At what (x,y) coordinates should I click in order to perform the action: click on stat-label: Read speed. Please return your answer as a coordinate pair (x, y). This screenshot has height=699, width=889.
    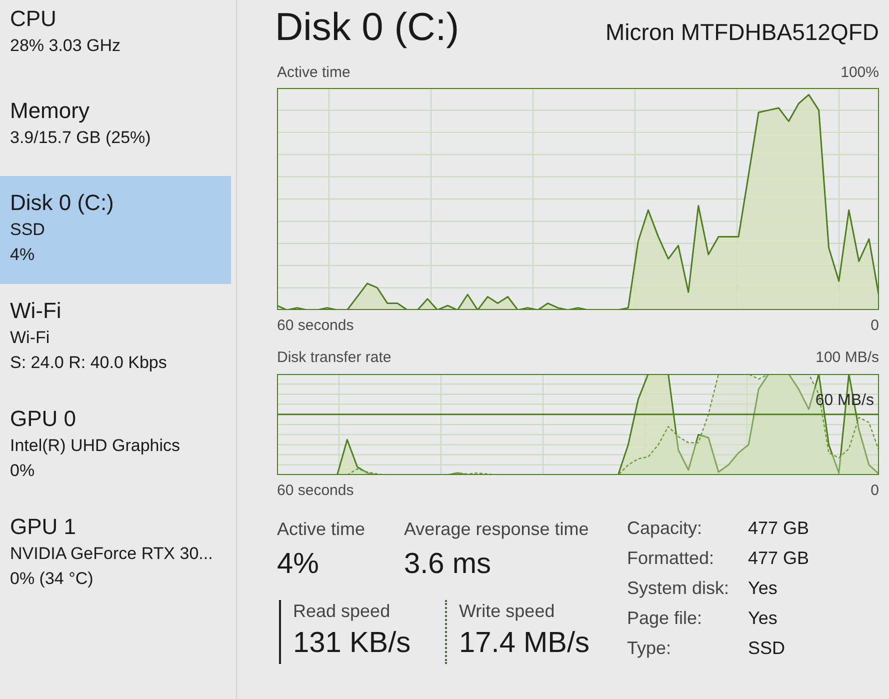
    Looking at the image, I should click on (342, 611).